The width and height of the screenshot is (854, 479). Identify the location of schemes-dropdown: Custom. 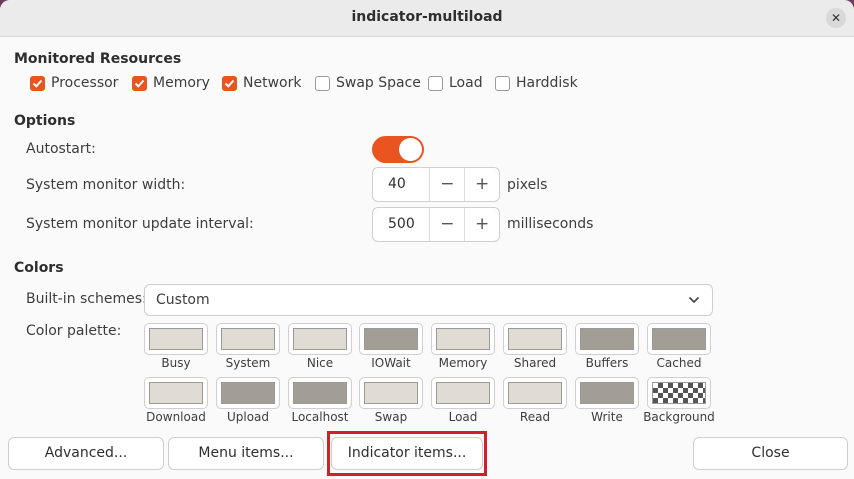
(428, 300).